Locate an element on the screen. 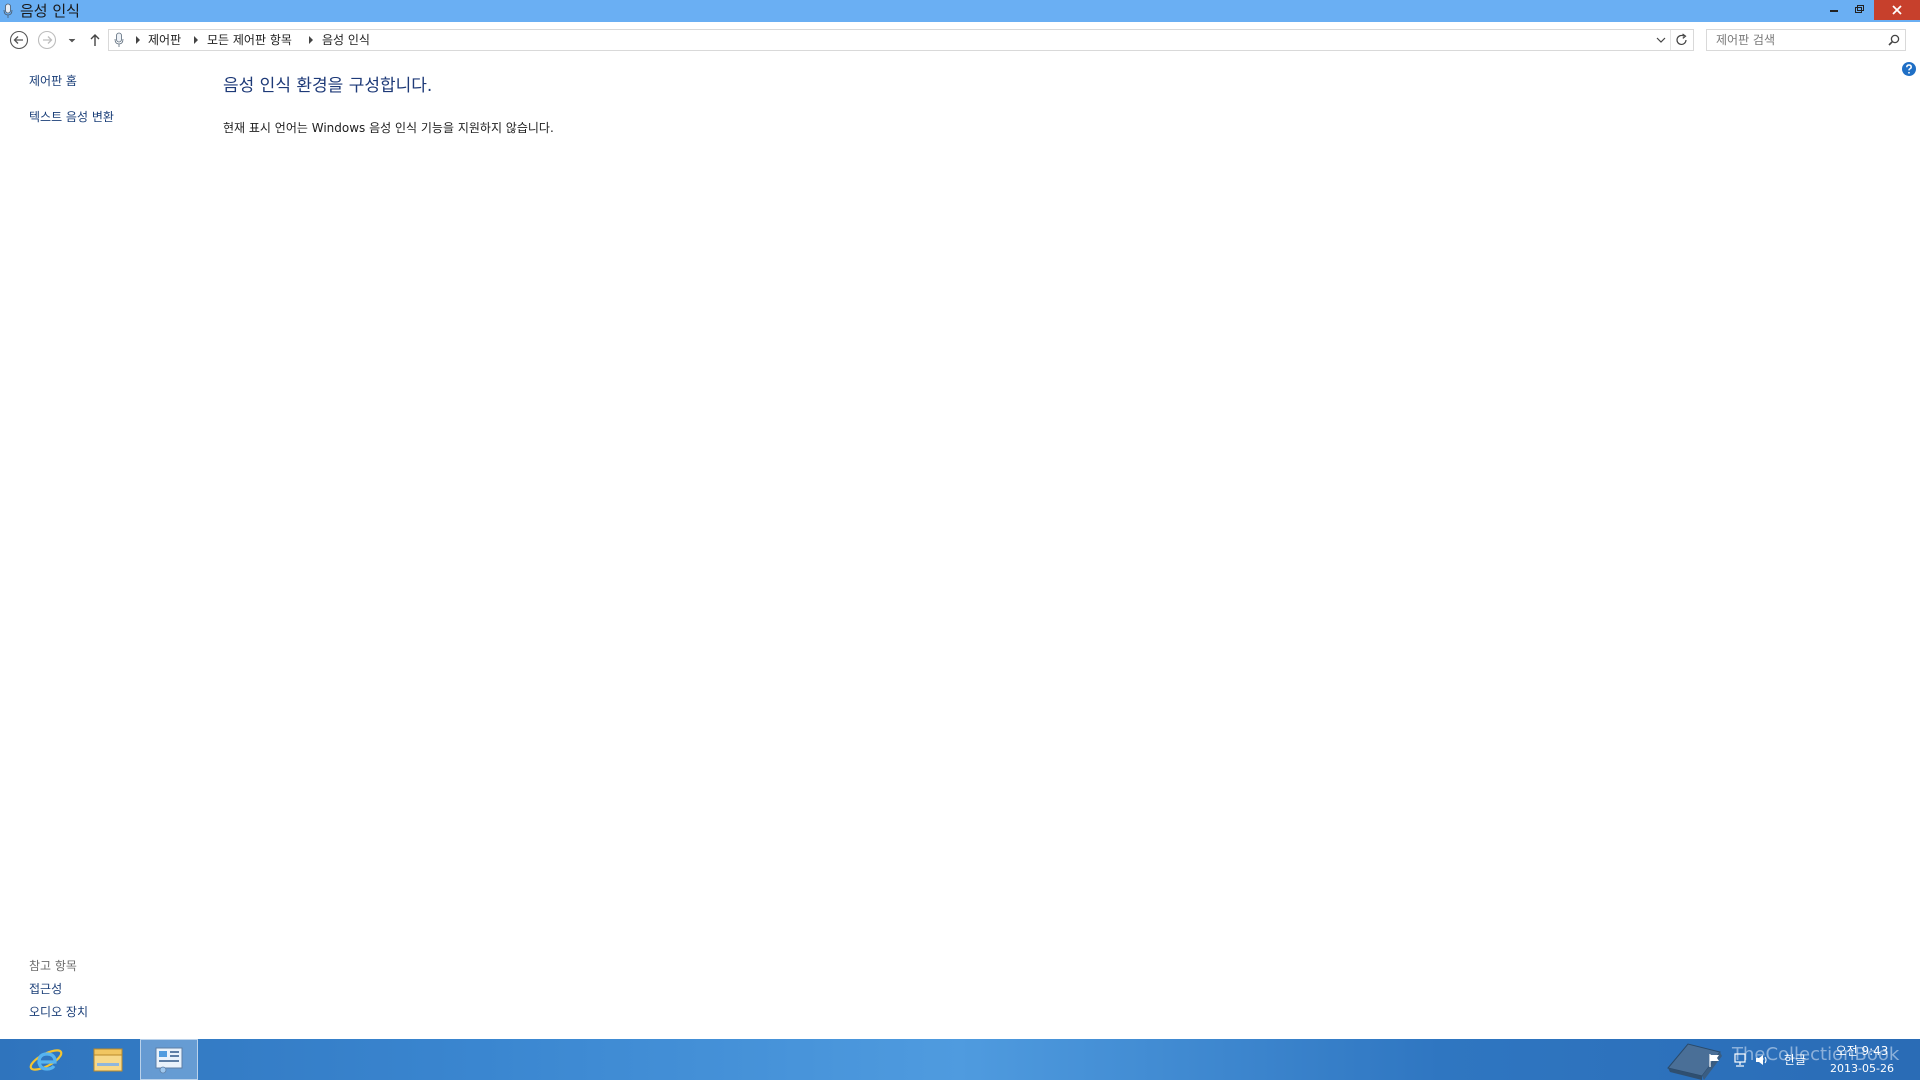  internet-explorer-icon is located at coordinates (46, 1060).